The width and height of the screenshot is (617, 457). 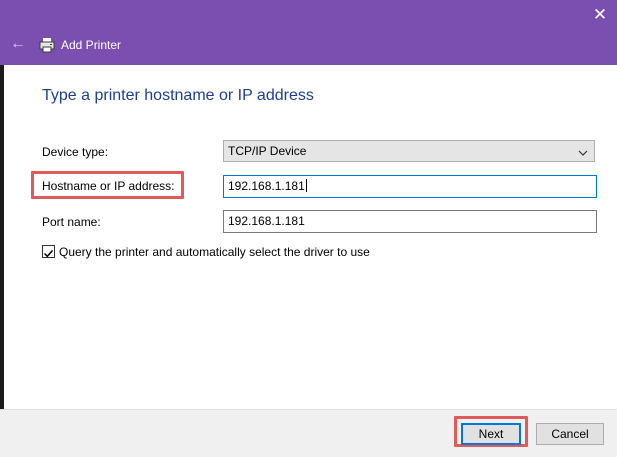 What do you see at coordinates (91, 45) in the screenshot?
I see `window-title: Add Printer` at bounding box center [91, 45].